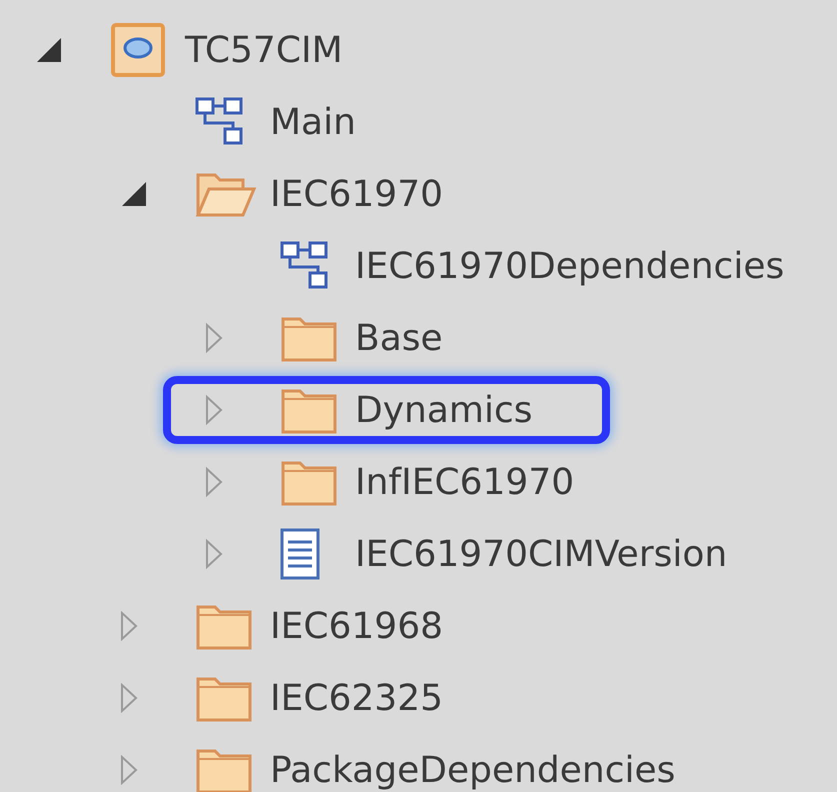 The width and height of the screenshot is (837, 792). Describe the element at coordinates (569, 266) in the screenshot. I see `tree-item-label: IEC61970Dependencies` at that location.